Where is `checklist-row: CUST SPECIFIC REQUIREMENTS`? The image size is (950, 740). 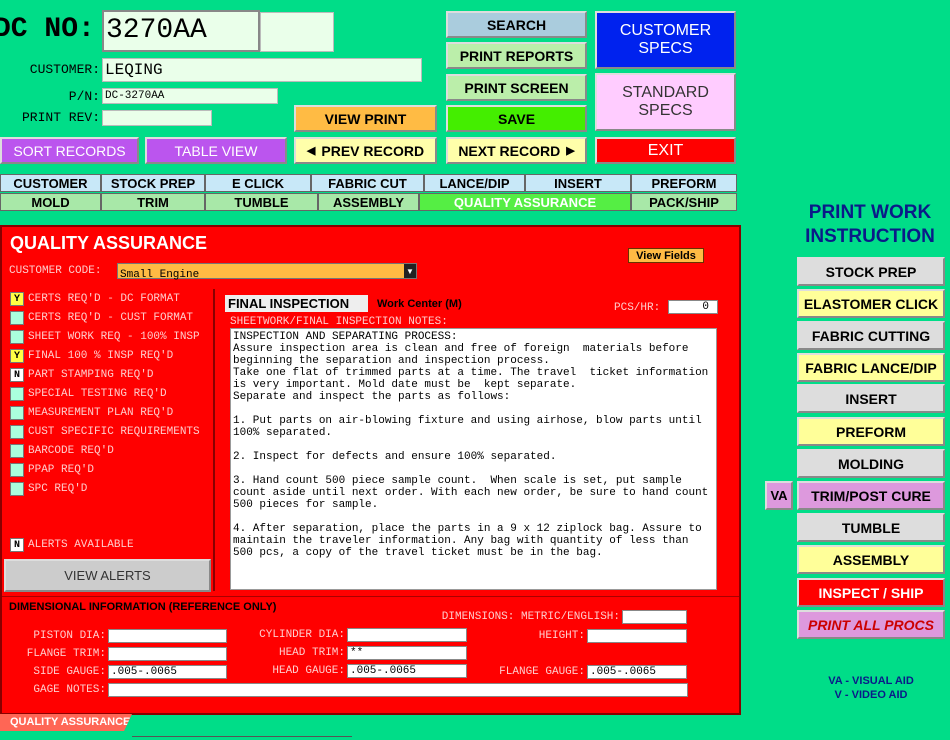
checklist-row: CUST SPECIFIC REQUIREMENTS is located at coordinates (105, 432).